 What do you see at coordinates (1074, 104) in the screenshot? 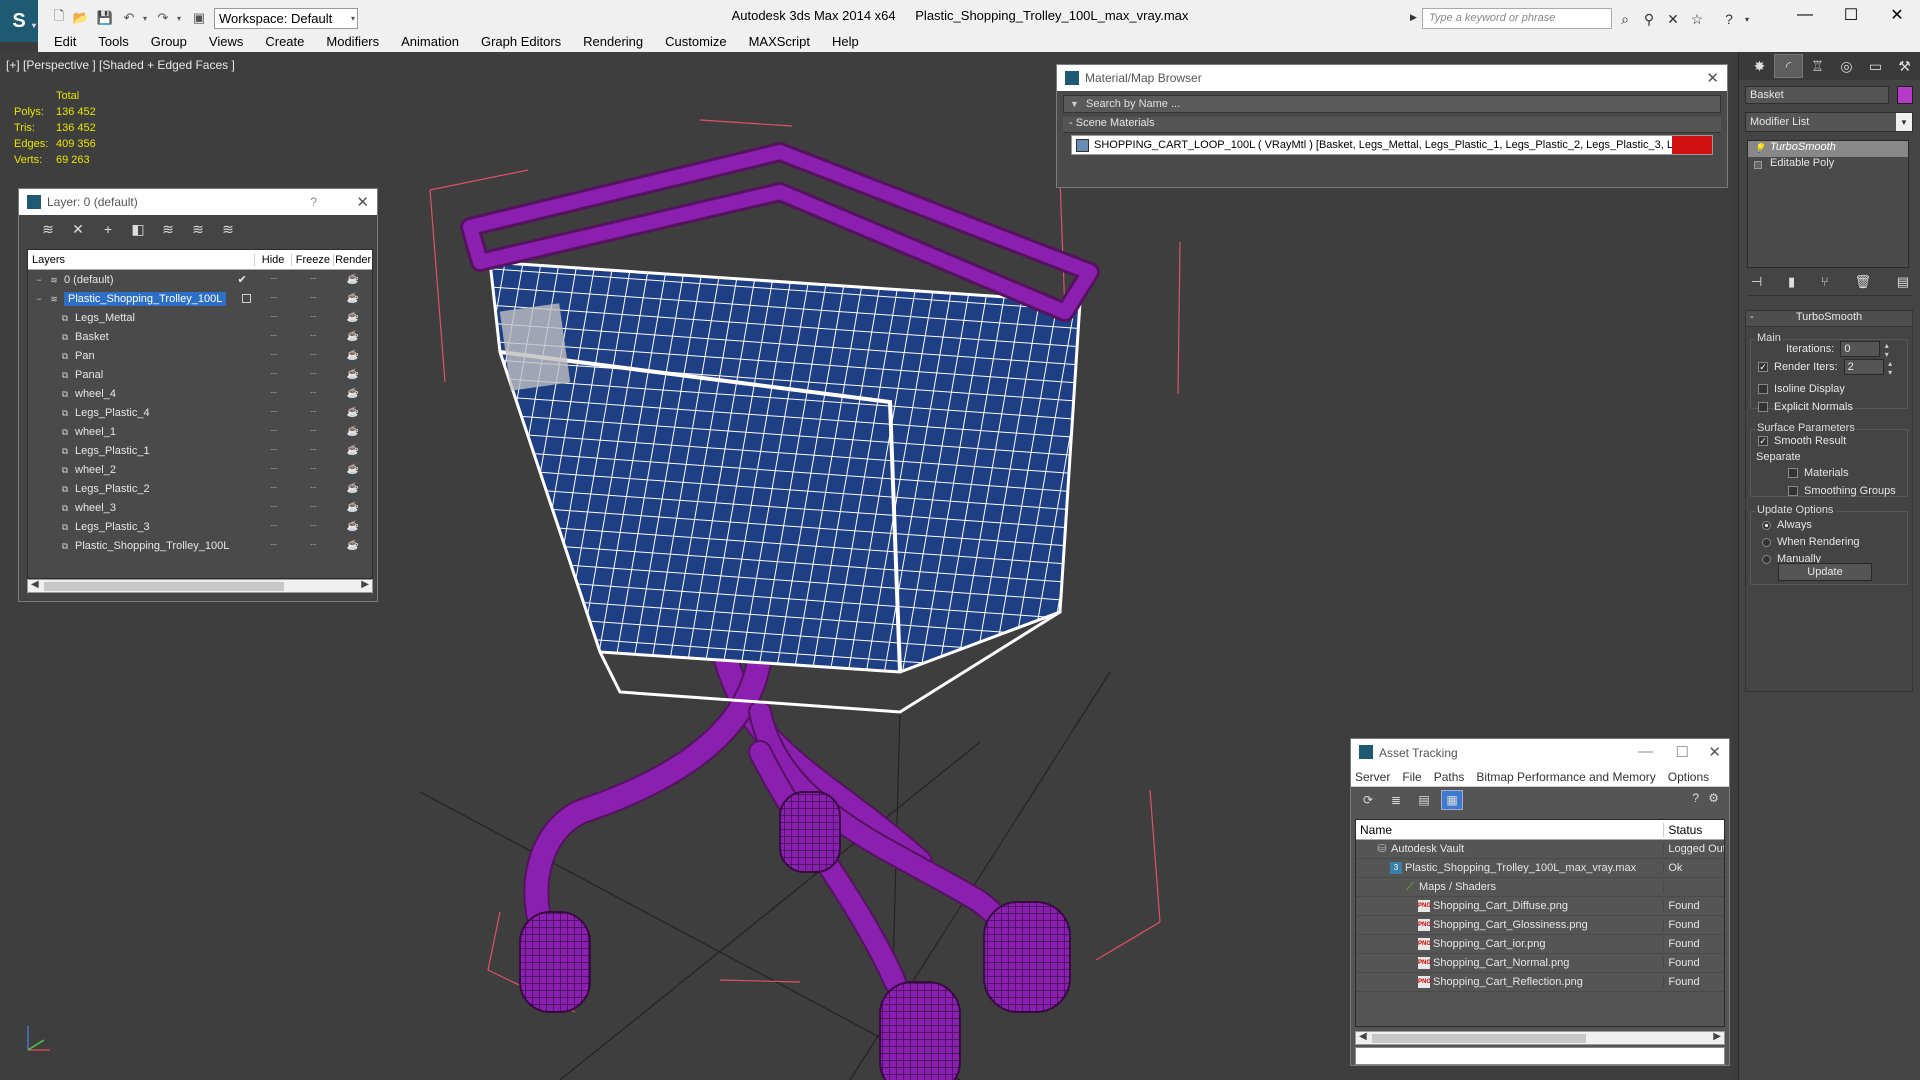
I see `options-dropdown-icon: ▼` at bounding box center [1074, 104].